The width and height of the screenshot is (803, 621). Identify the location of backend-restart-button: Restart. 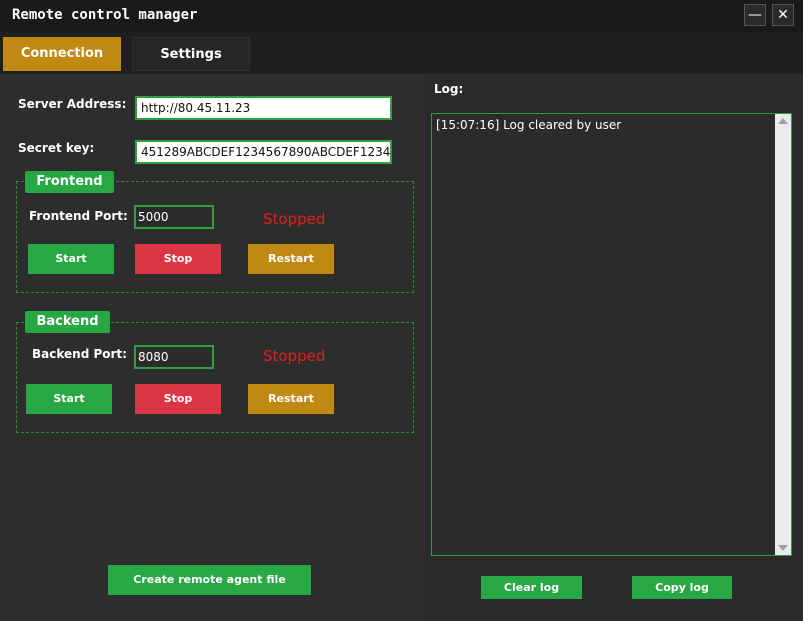
(291, 399).